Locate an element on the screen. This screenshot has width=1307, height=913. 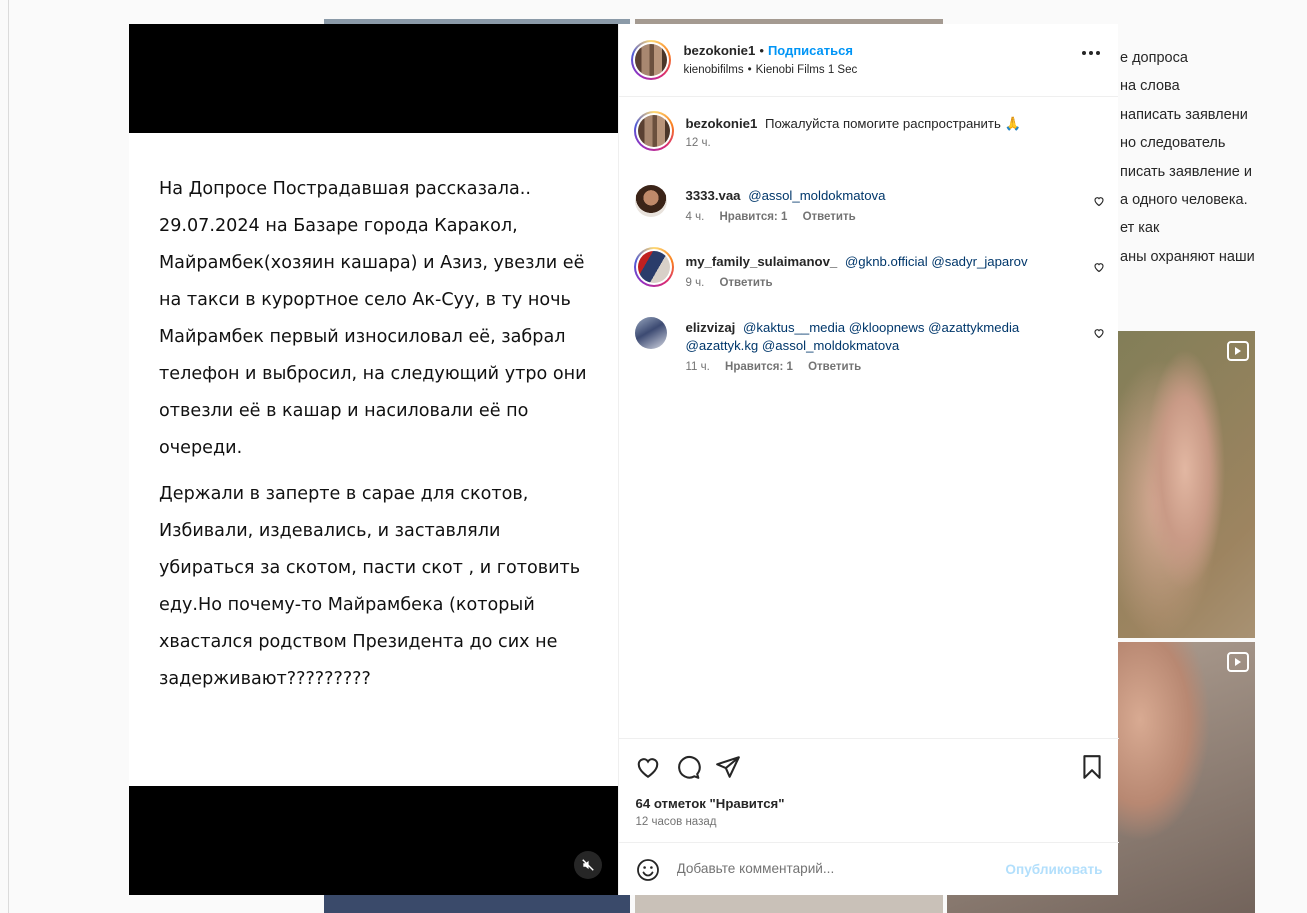
post-actions: 64 отметок "Нравится" 12 часов назад is located at coordinates (868, 790).